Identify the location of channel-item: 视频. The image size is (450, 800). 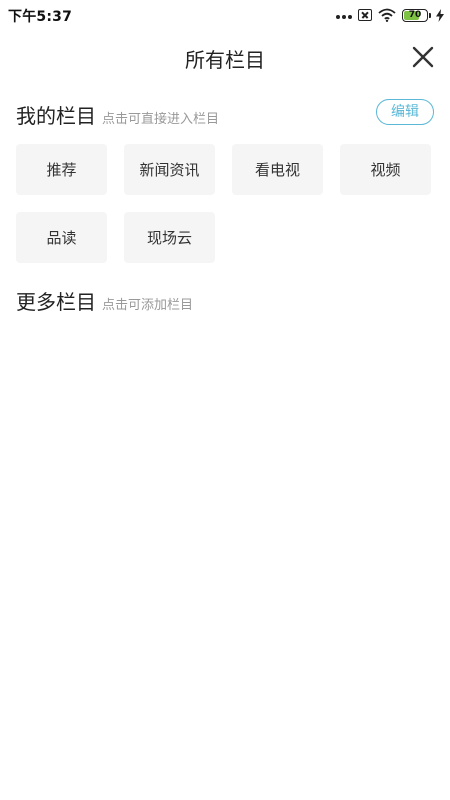
(385, 169).